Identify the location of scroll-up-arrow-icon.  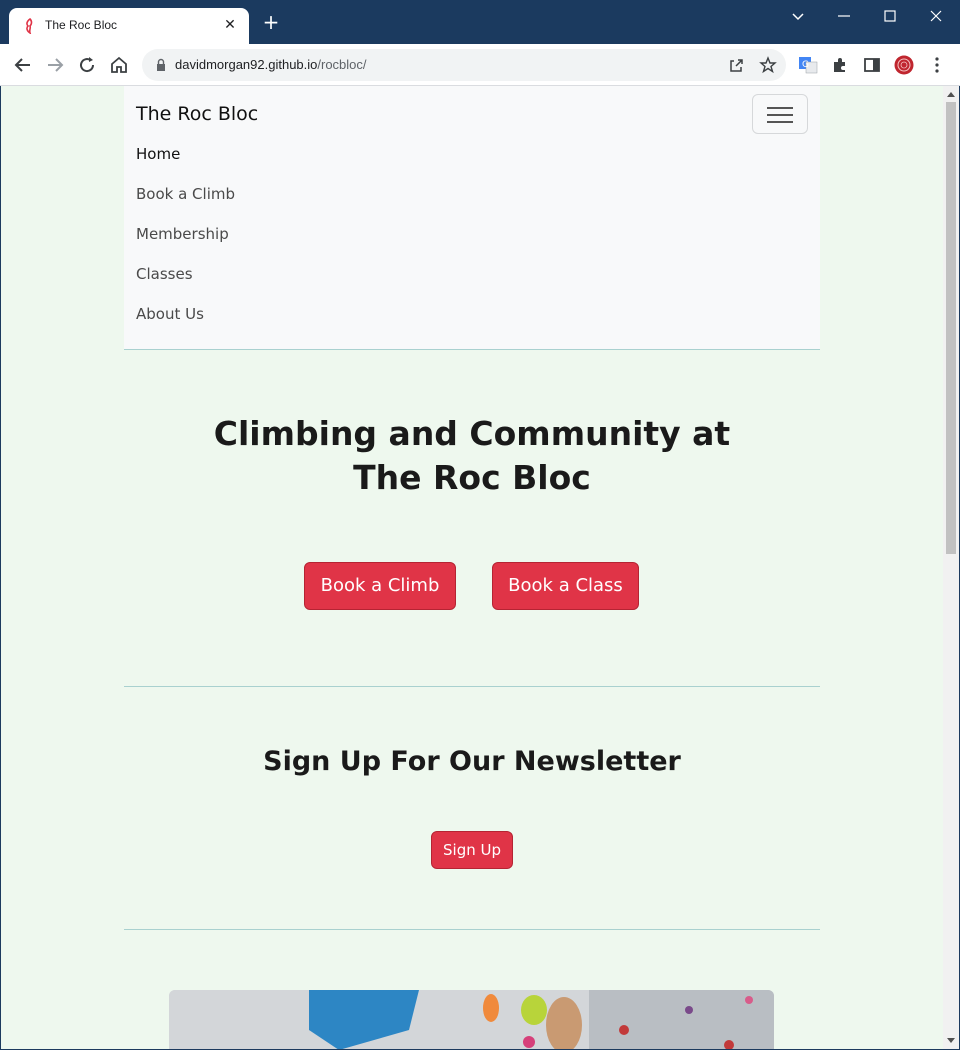
(951, 94).